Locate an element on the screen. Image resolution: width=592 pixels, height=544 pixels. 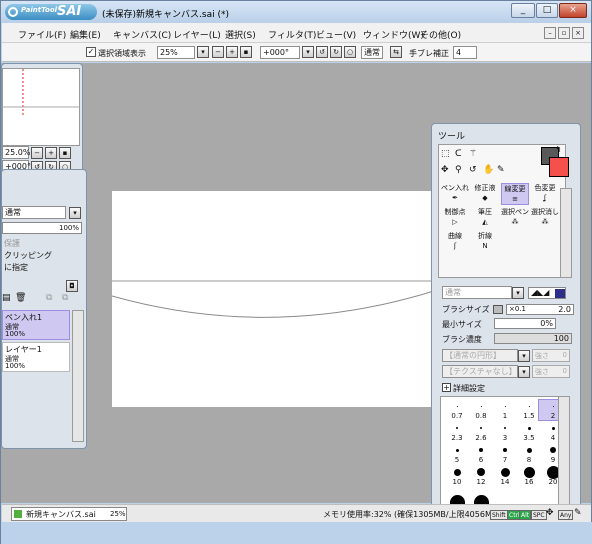
file-tab: 新規キャンバス.sai 25% is located at coordinates (69, 514).